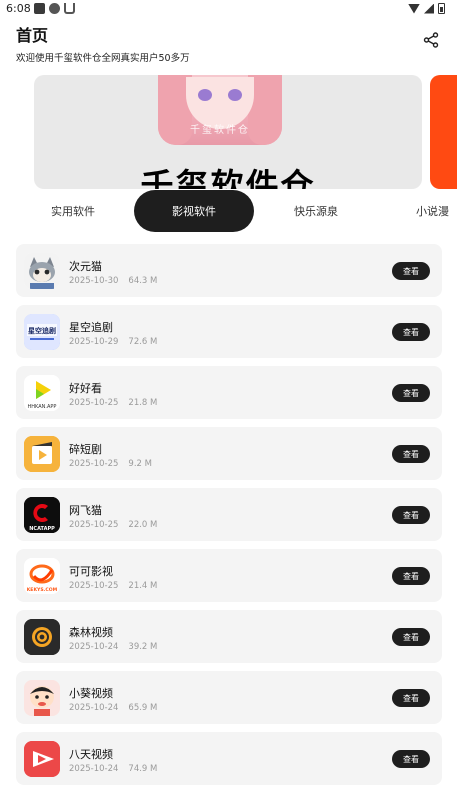 This screenshot has width=457, height=812. I want to click on app-name: 好好看, so click(85, 388).